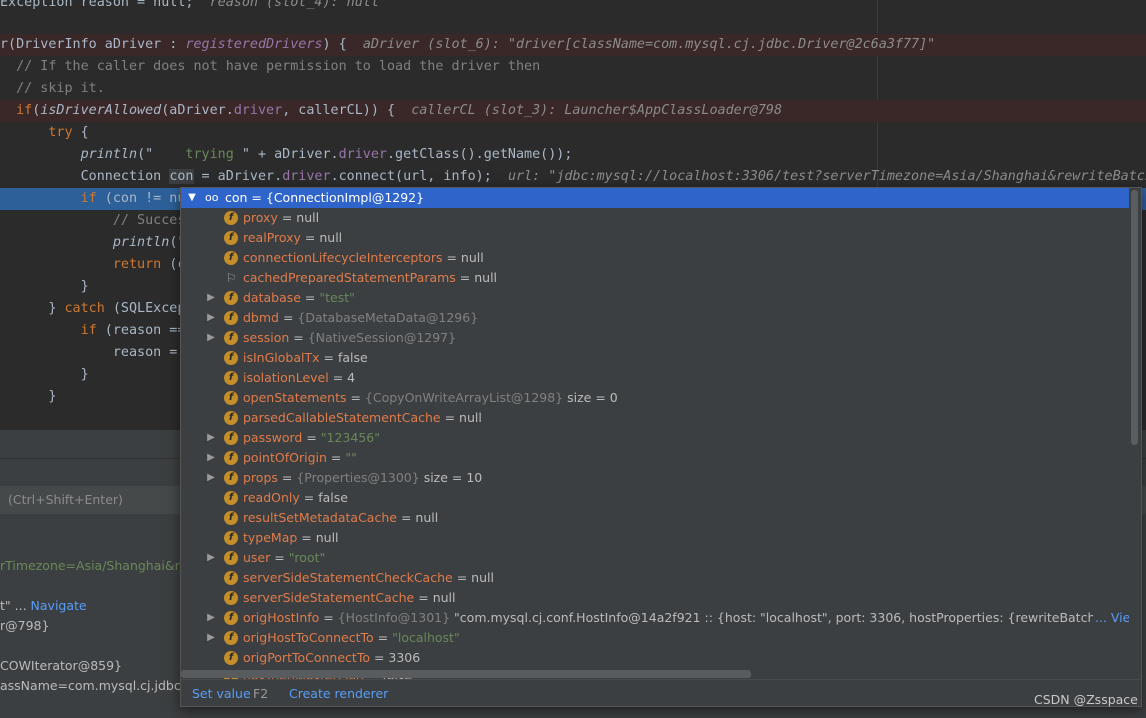  What do you see at coordinates (394, 617) in the screenshot?
I see `field-value: {HostInfo@1301}` at bounding box center [394, 617].